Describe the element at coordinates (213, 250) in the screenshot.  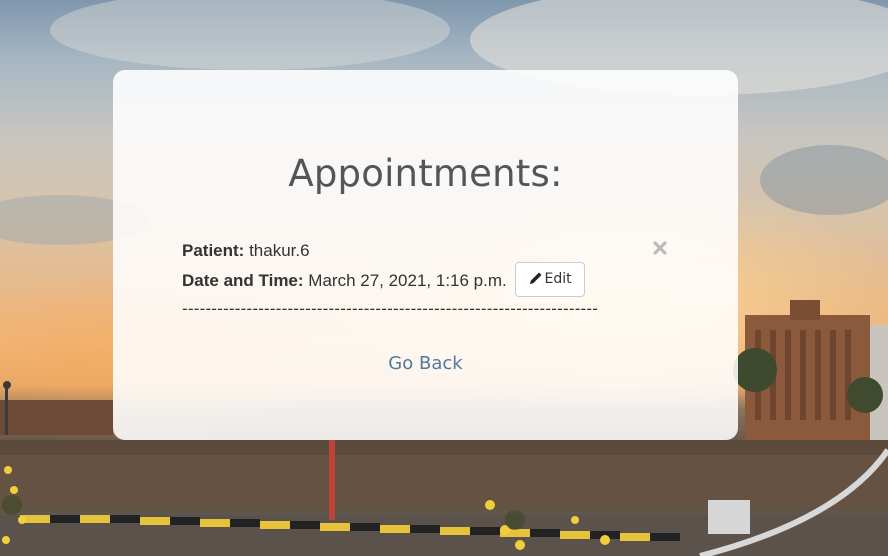
I see `patient-label: Patient:` at that location.